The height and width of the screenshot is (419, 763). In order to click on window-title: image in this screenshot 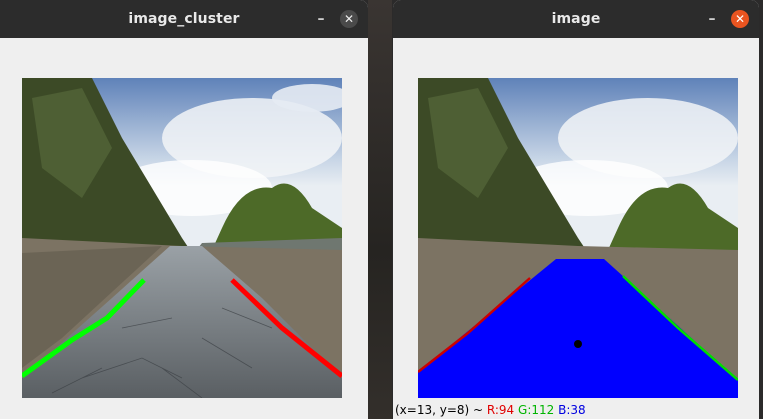, I will do `click(576, 19)`.